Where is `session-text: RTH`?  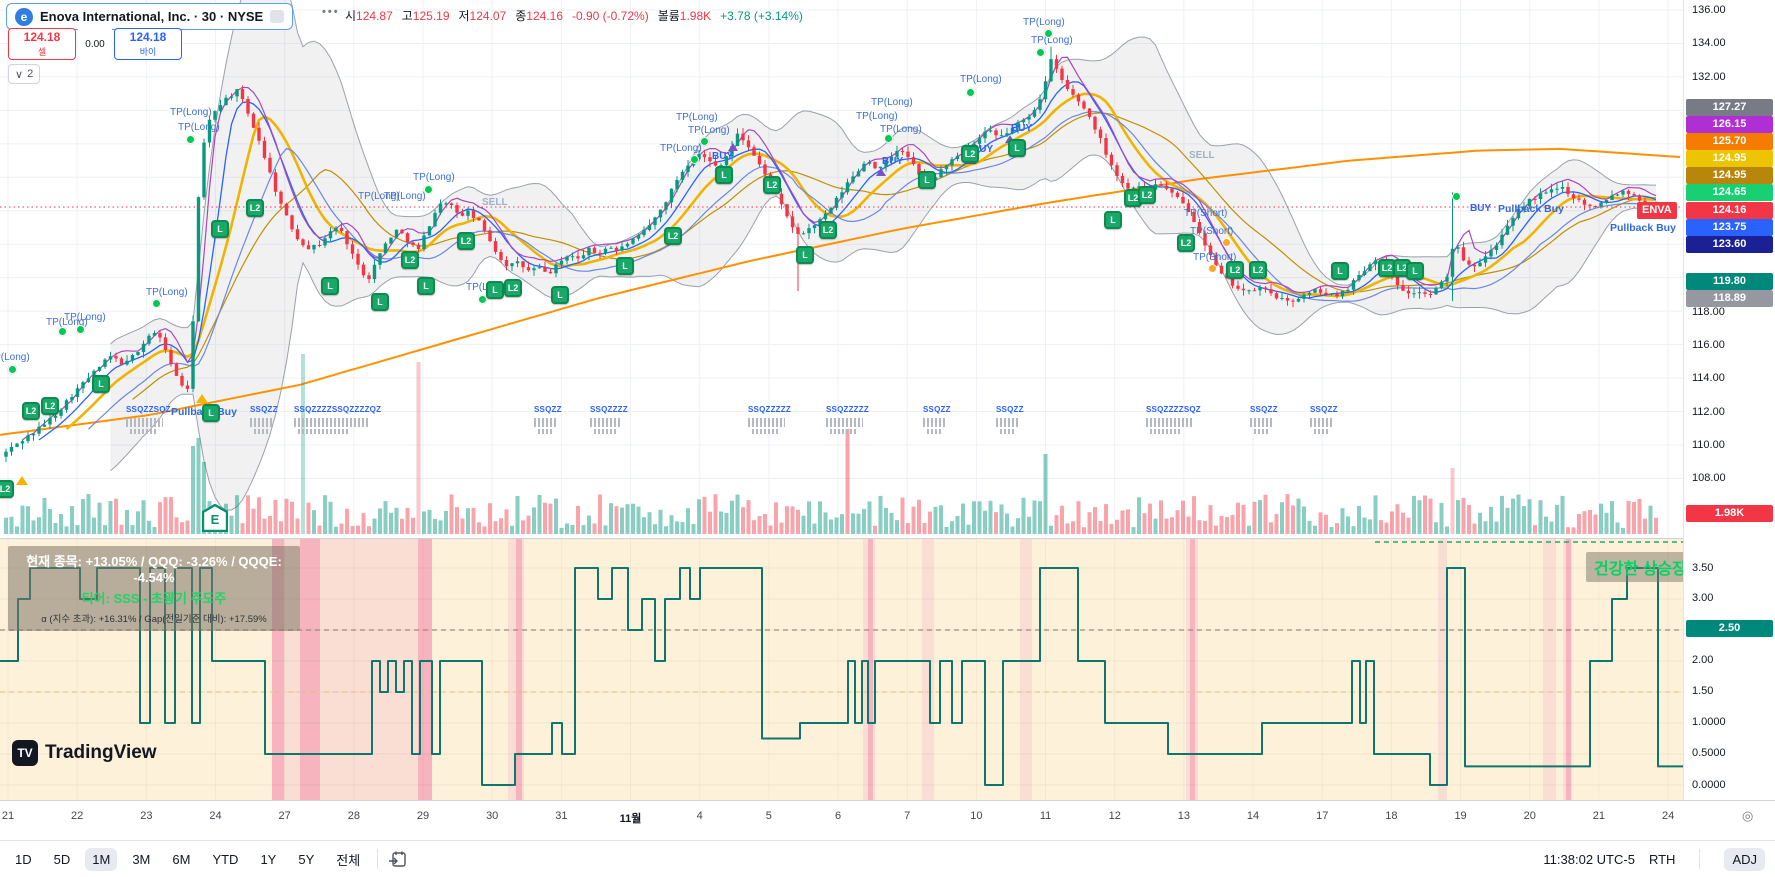
session-text: RTH is located at coordinates (1662, 859).